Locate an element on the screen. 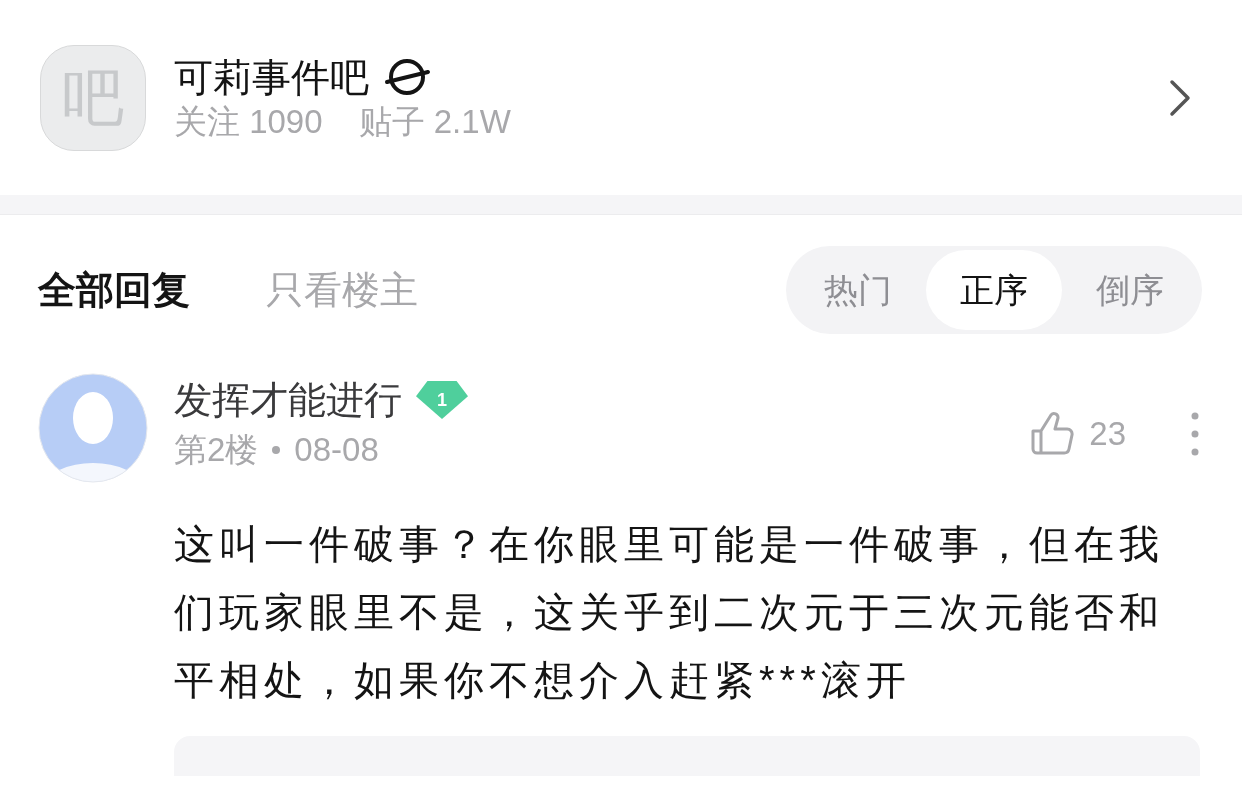 The width and height of the screenshot is (1242, 788). planet-icon is located at coordinates (407, 77).